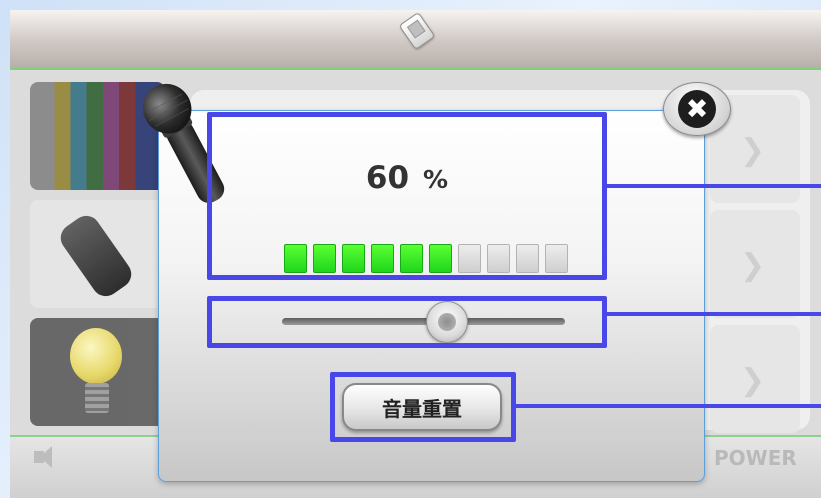 The image size is (821, 498). Describe the element at coordinates (668, 406) in the screenshot. I see `leader-line-reset` at that location.